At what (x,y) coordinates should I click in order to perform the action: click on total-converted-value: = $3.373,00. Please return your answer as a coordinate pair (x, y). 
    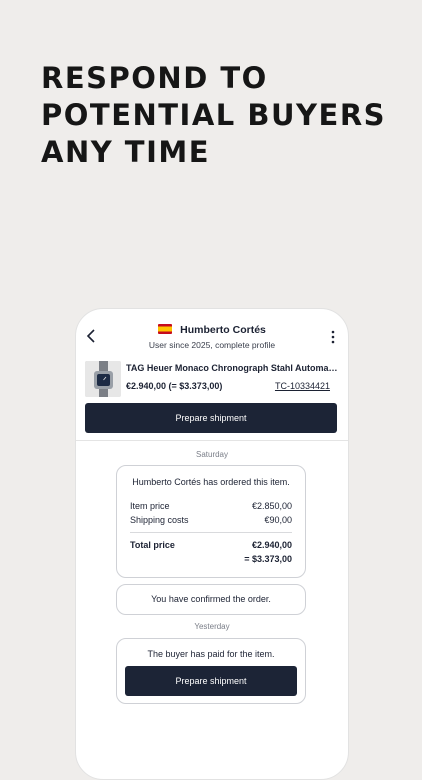
    Looking at the image, I should click on (268, 559).